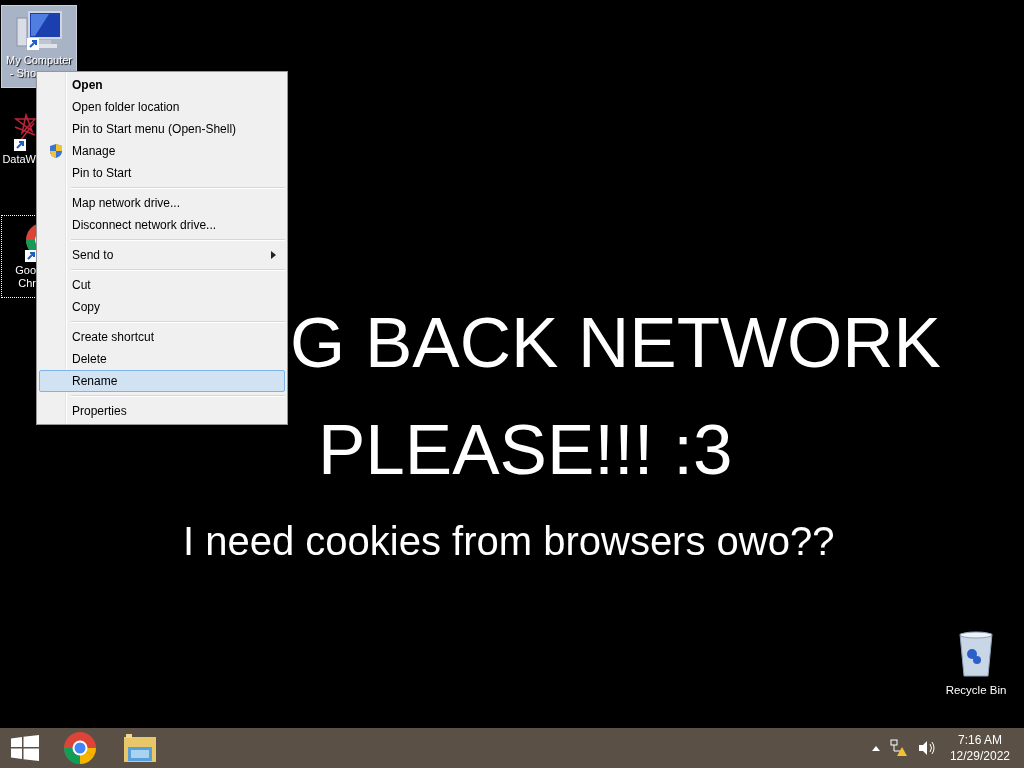  Describe the element at coordinates (509, 541) in the screenshot. I see `wallpaper-text: I need cookies from browsers owo??` at that location.